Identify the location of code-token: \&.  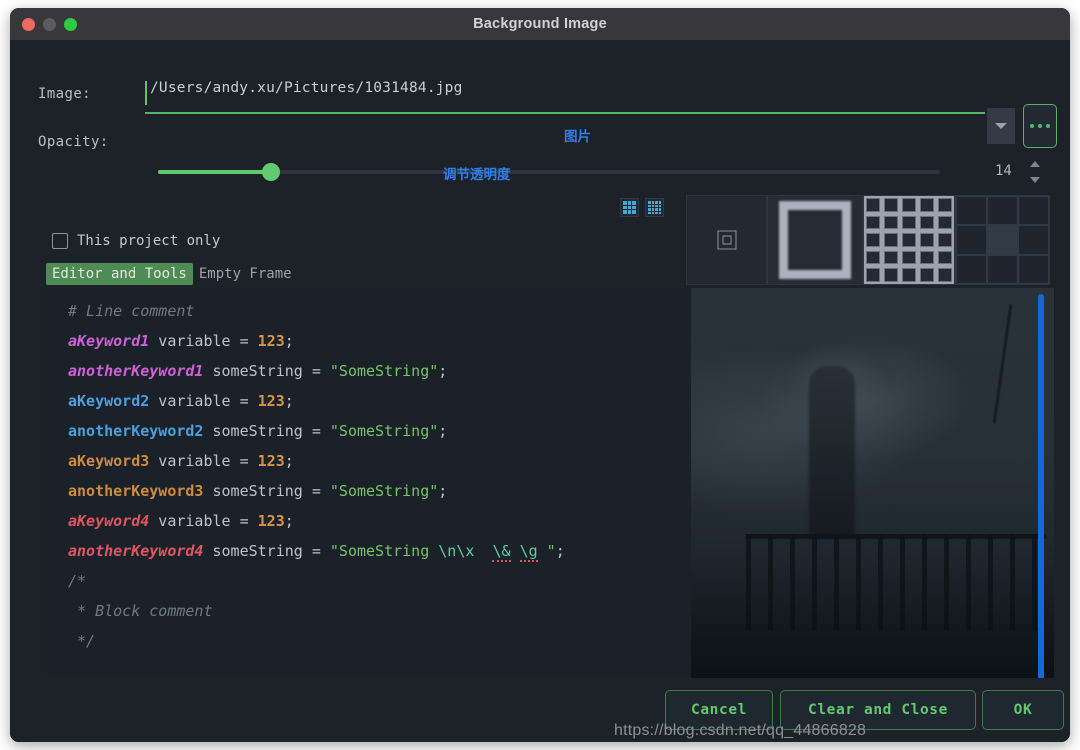
(501, 552).